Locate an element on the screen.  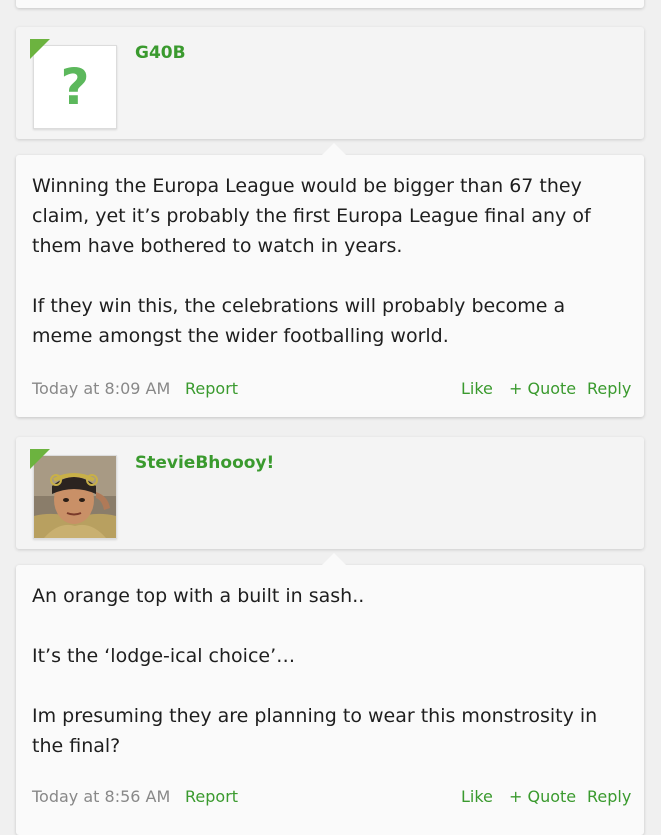
previous-post-card is located at coordinates (330, 4).